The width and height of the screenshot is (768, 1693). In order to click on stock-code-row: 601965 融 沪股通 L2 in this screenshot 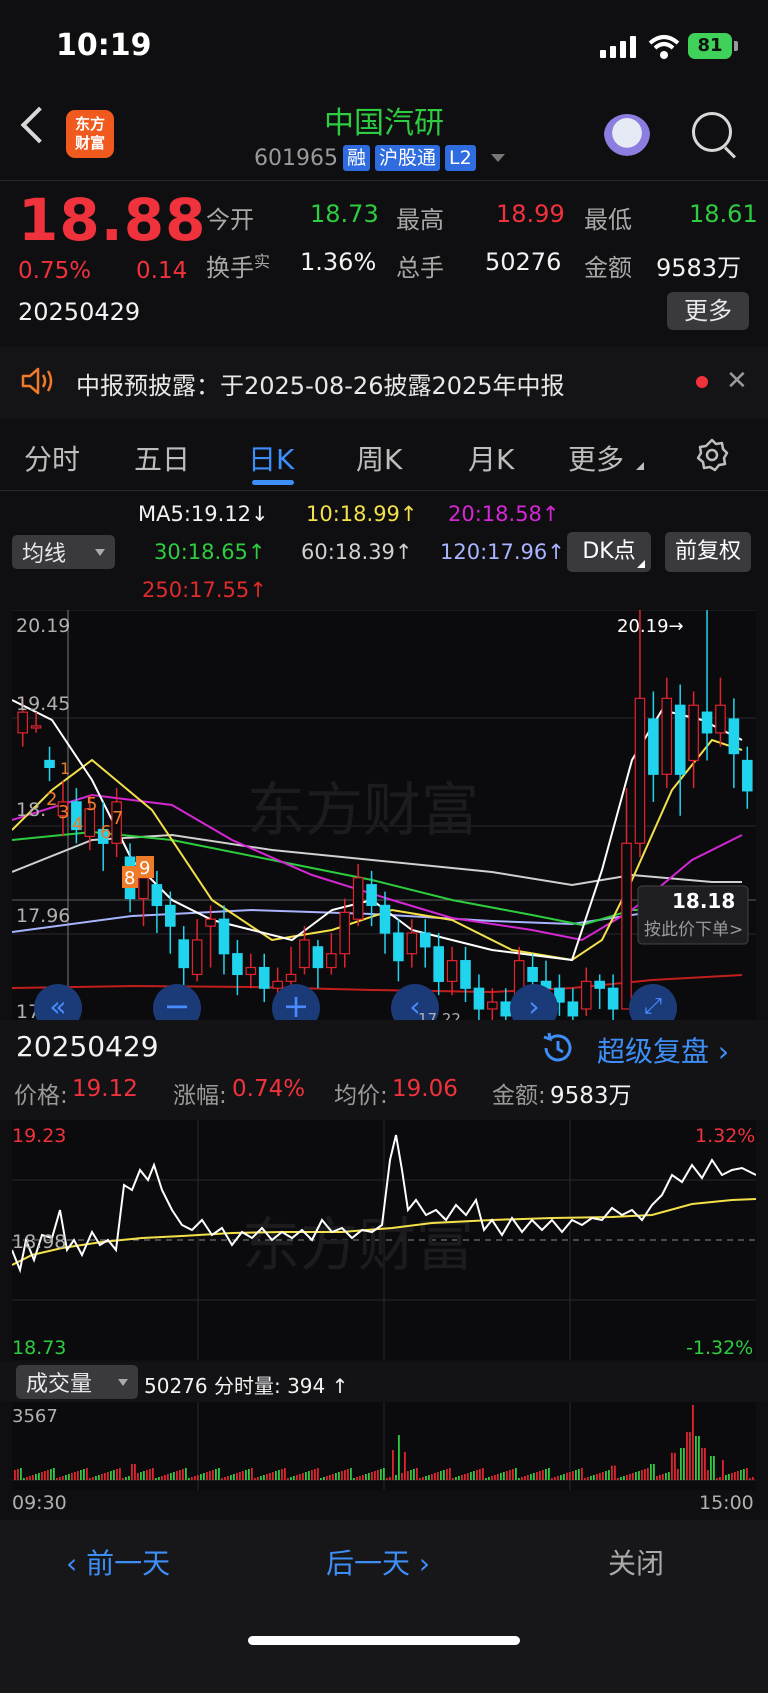, I will do `click(379, 158)`.